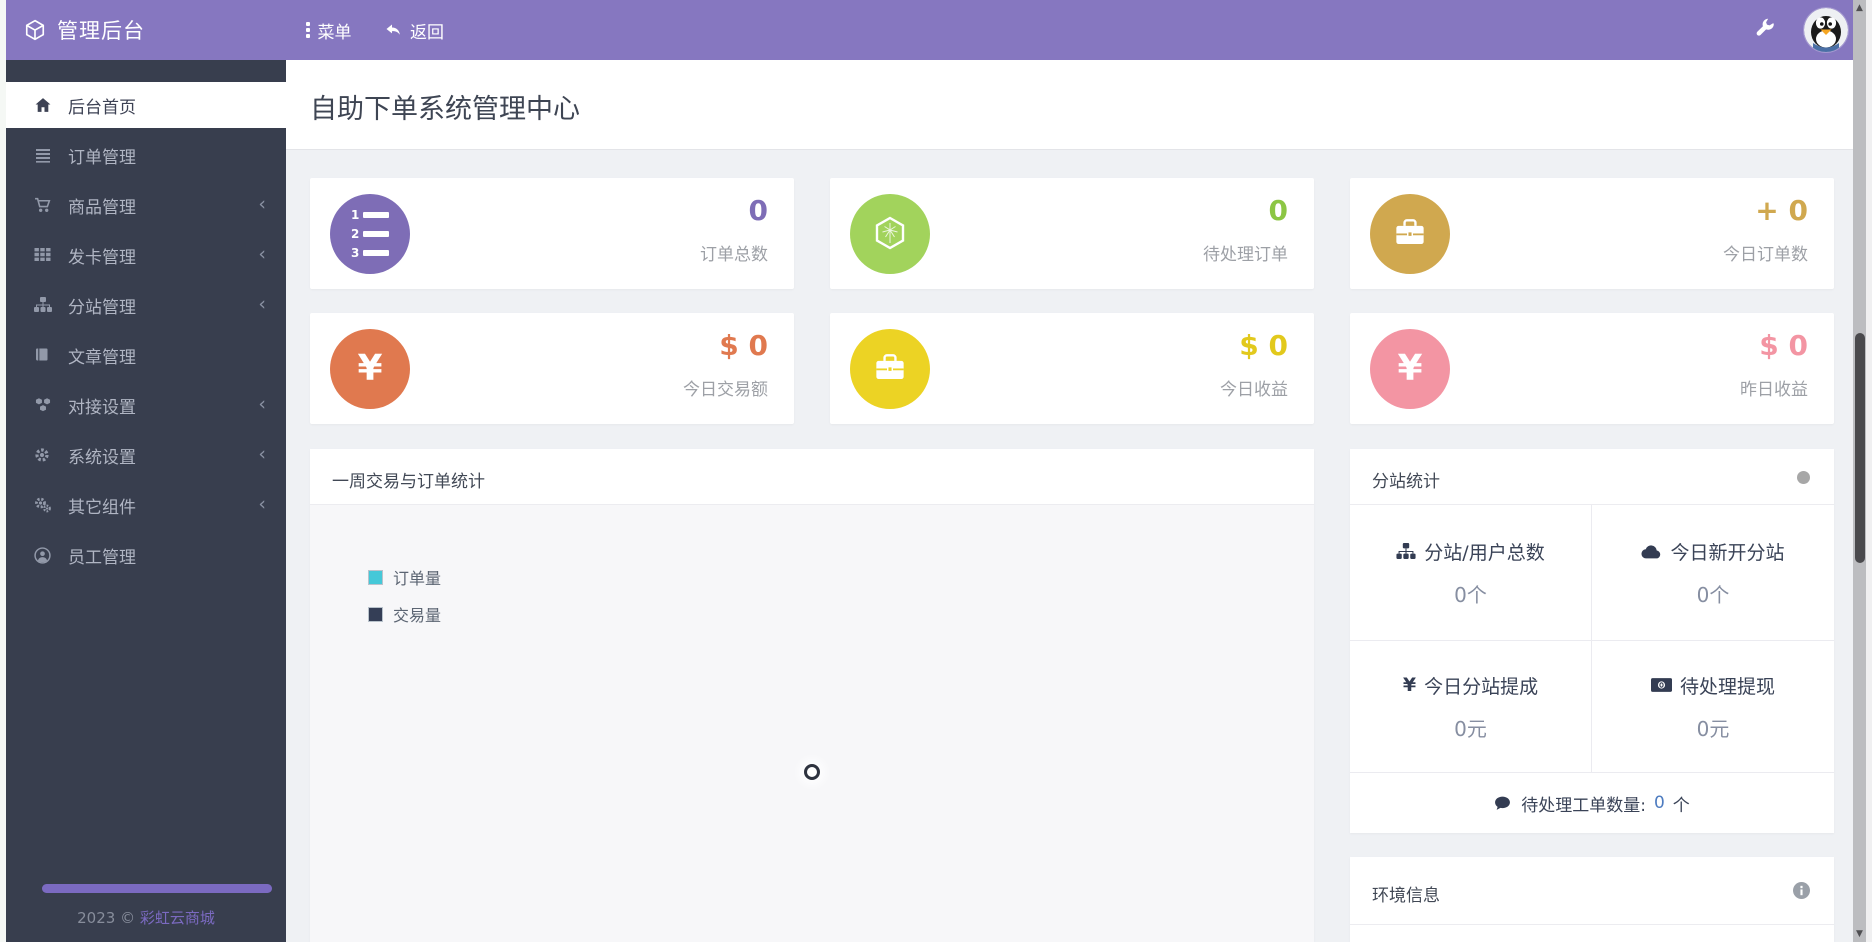 Image resolution: width=1872 pixels, height=942 pixels. Describe the element at coordinates (1859, 8) in the screenshot. I see `scroll-up-icon: ▲` at that location.